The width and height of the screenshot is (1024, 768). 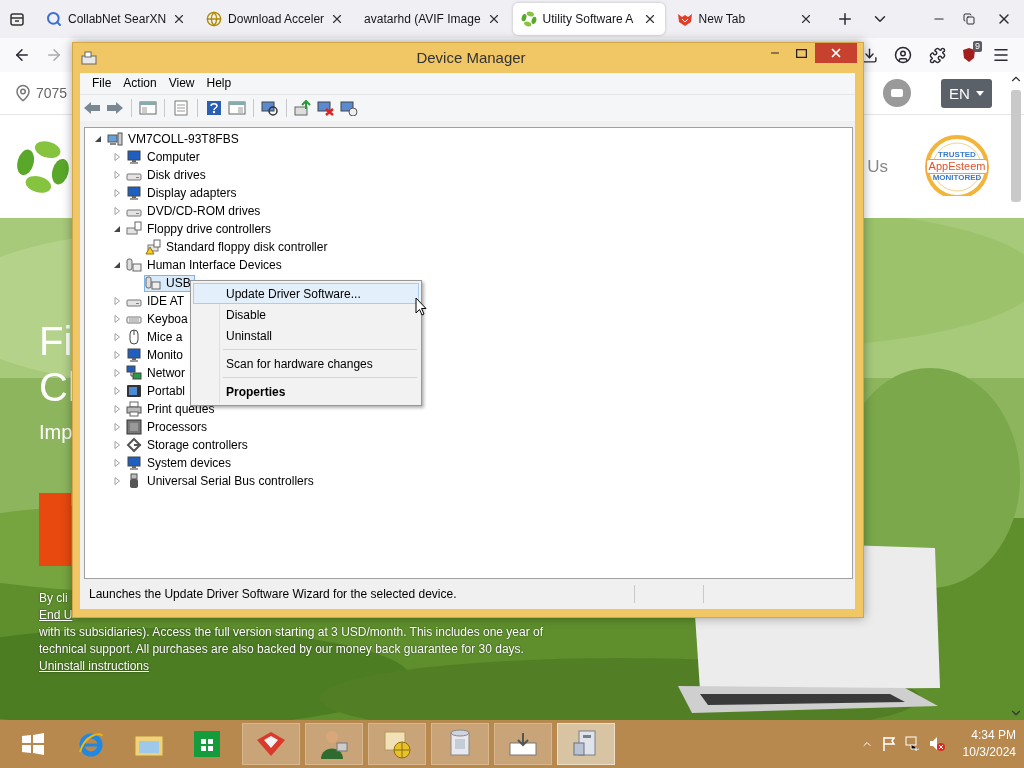 What do you see at coordinates (238, 247) in the screenshot?
I see `tree-item: Standard floppy disk controller` at bounding box center [238, 247].